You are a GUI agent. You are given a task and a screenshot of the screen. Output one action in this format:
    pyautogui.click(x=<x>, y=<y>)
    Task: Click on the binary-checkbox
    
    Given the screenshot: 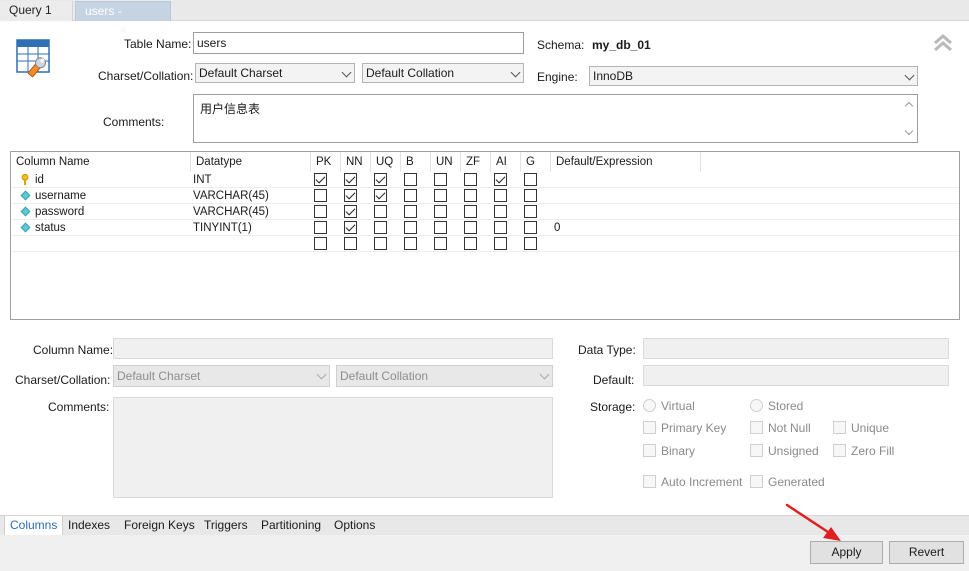 What is the action you would take?
    pyautogui.click(x=649, y=450)
    